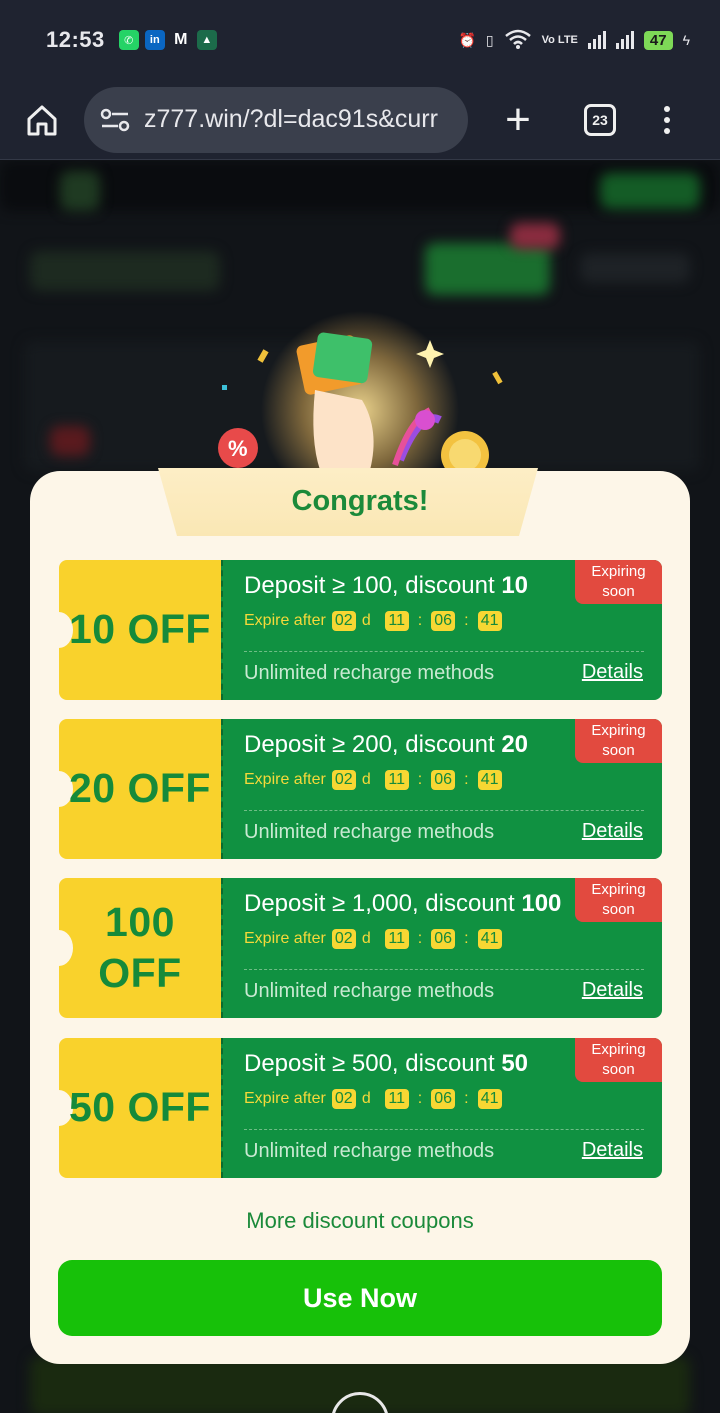 This screenshot has width=720, height=1413. I want to click on status-bar: 12:53 ✆ in M ▲ ⏰ ▯ Vo LTE 47 ϟ, so click(360, 40).